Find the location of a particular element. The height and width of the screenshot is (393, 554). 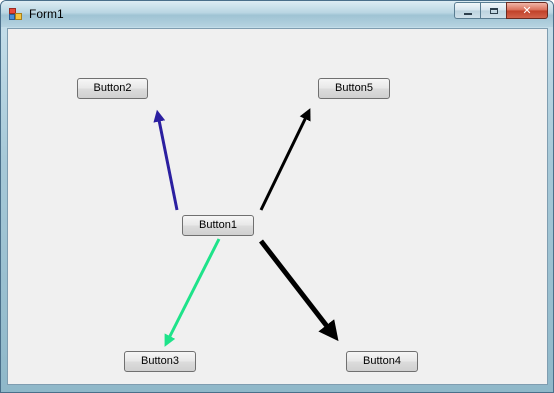

arrow-to-button5 is located at coordinates (285, 159).